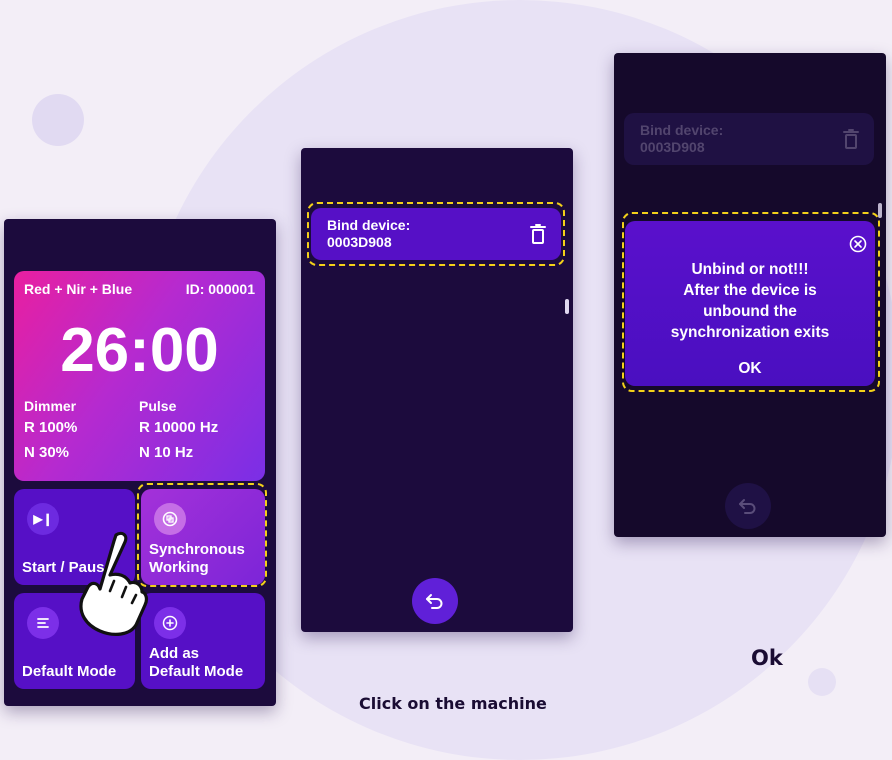  What do you see at coordinates (174, 653) in the screenshot?
I see `add-default-label-line1: Add as` at bounding box center [174, 653].